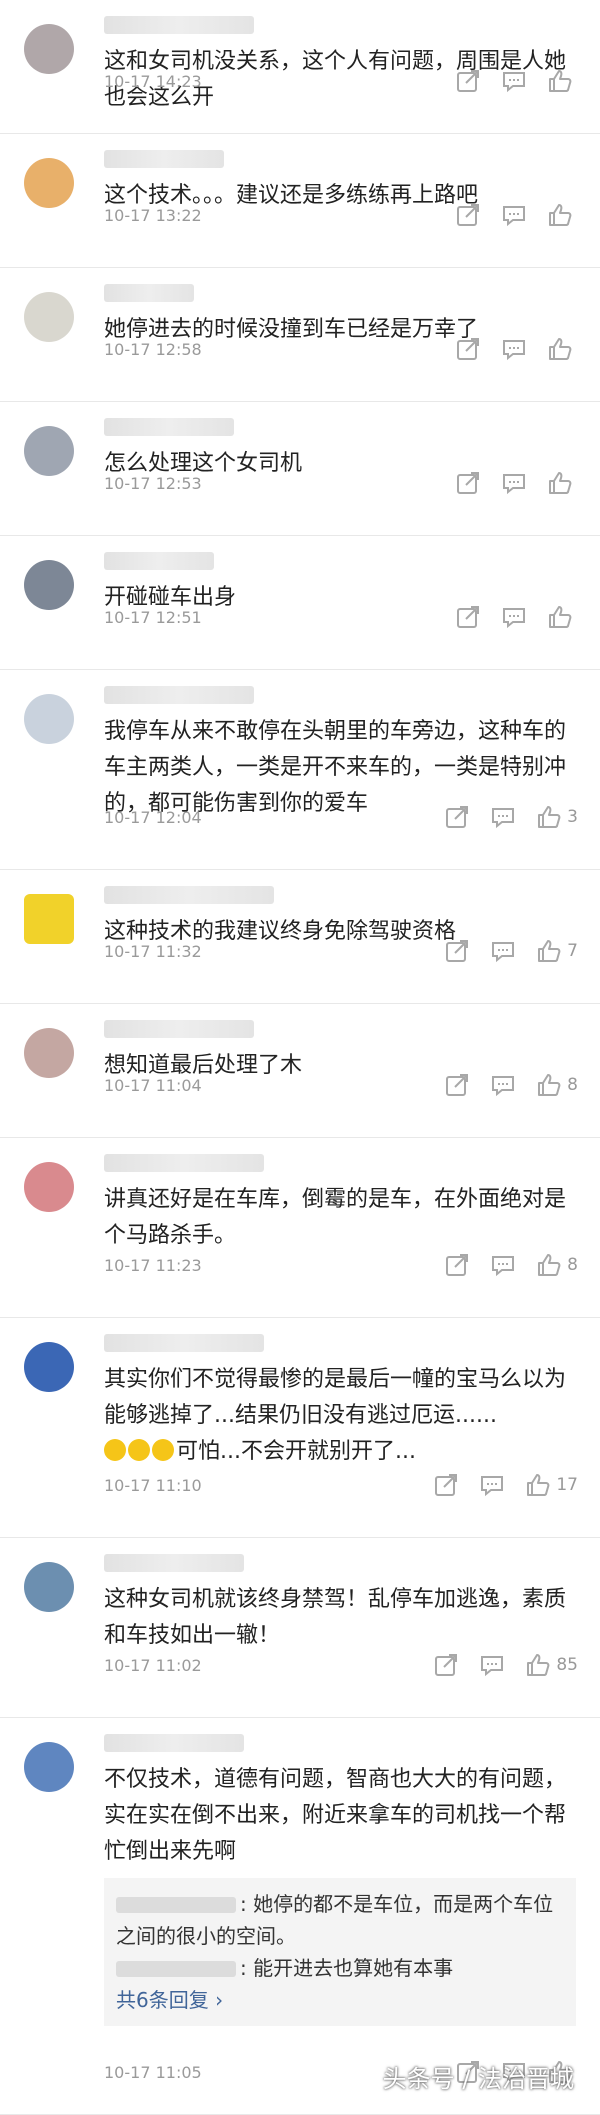 The height and width of the screenshot is (2115, 600). What do you see at coordinates (478, 2079) in the screenshot?
I see `watermark: 头条号 / 法治晋城` at bounding box center [478, 2079].